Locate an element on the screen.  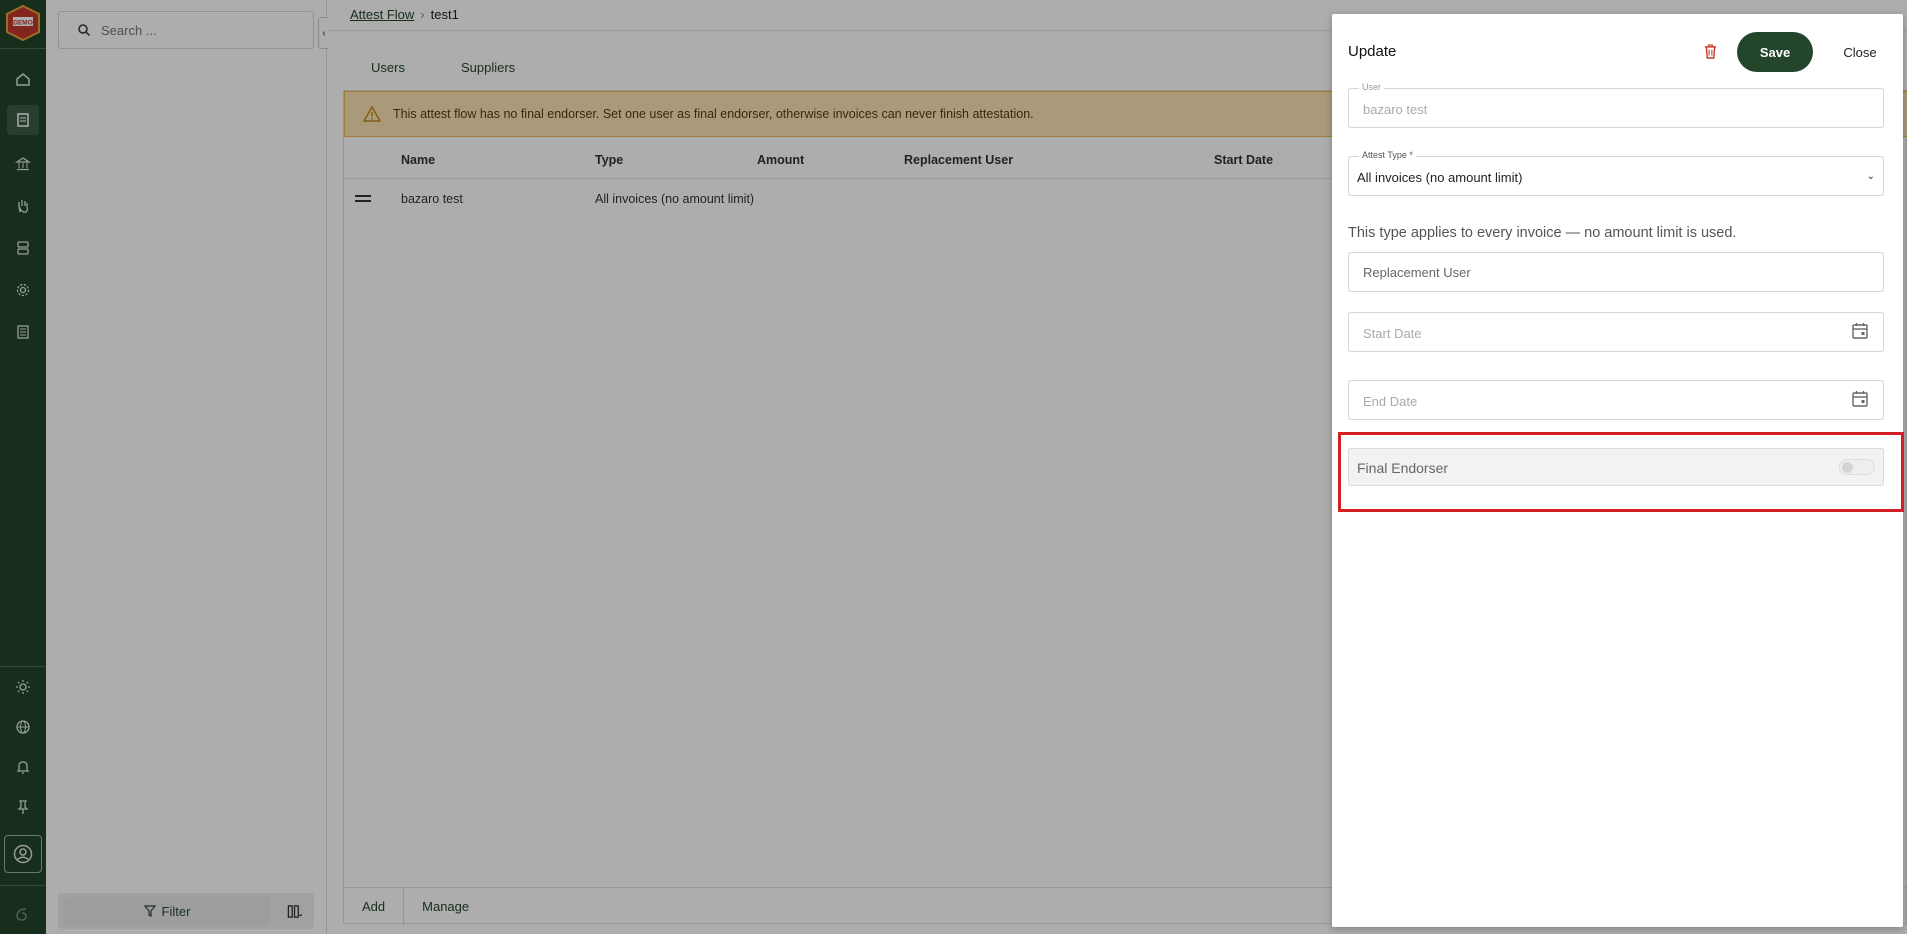
trash-icon is located at coordinates (1710, 51).